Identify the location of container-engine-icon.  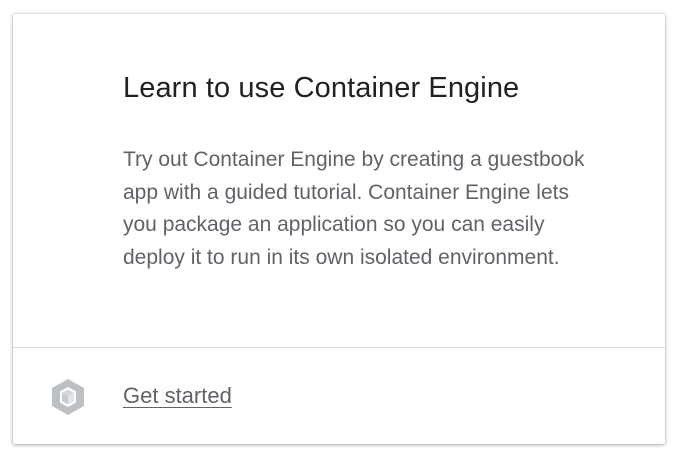
(68, 397).